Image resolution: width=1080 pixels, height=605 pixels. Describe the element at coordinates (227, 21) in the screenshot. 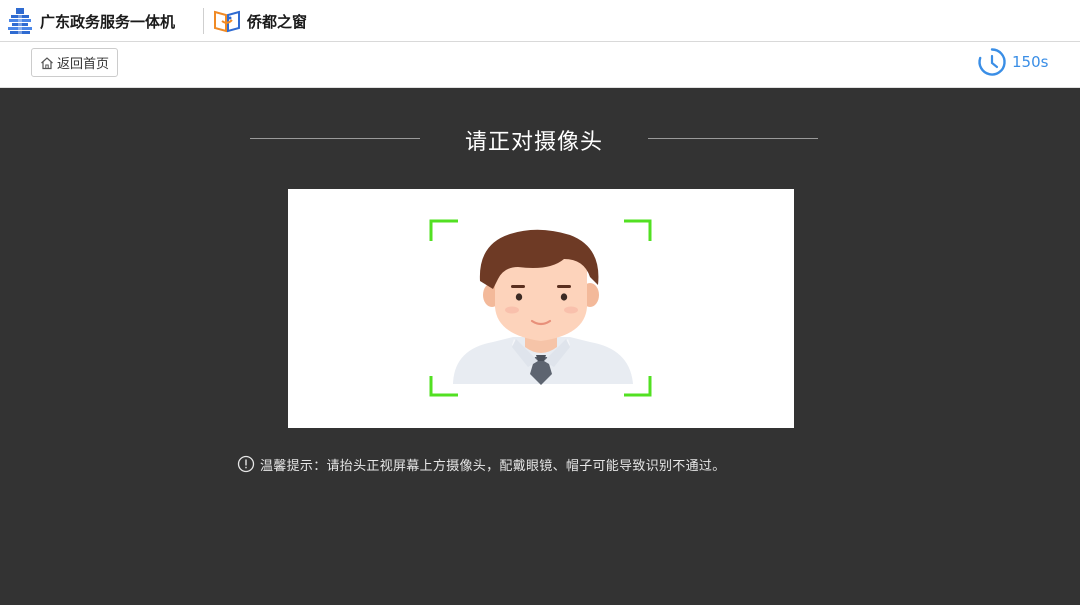

I see `qiaodu-logo-icon` at that location.